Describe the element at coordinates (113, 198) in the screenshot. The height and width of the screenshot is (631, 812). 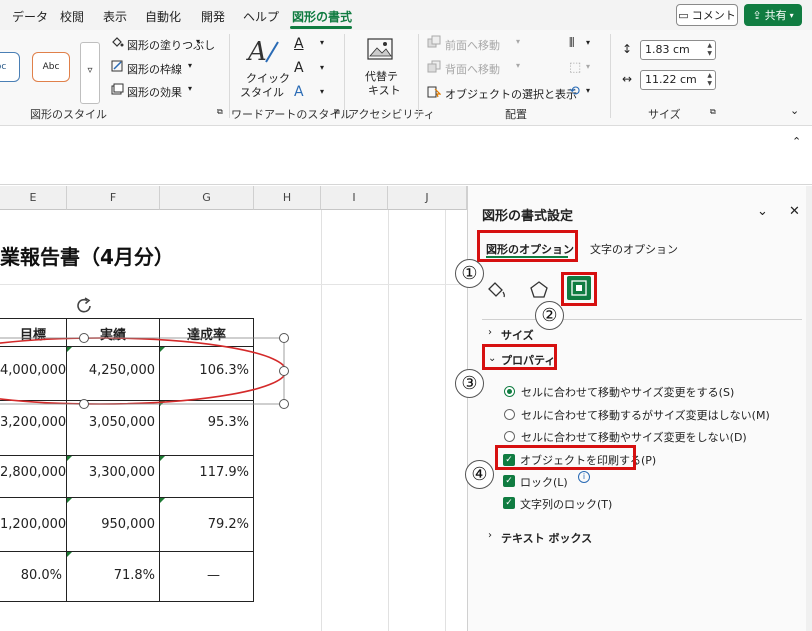
I see `column-header-f: F` at that location.